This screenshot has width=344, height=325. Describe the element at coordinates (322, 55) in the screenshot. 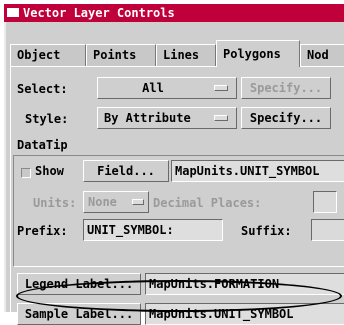

I see `tab-nodes: Nod` at that location.